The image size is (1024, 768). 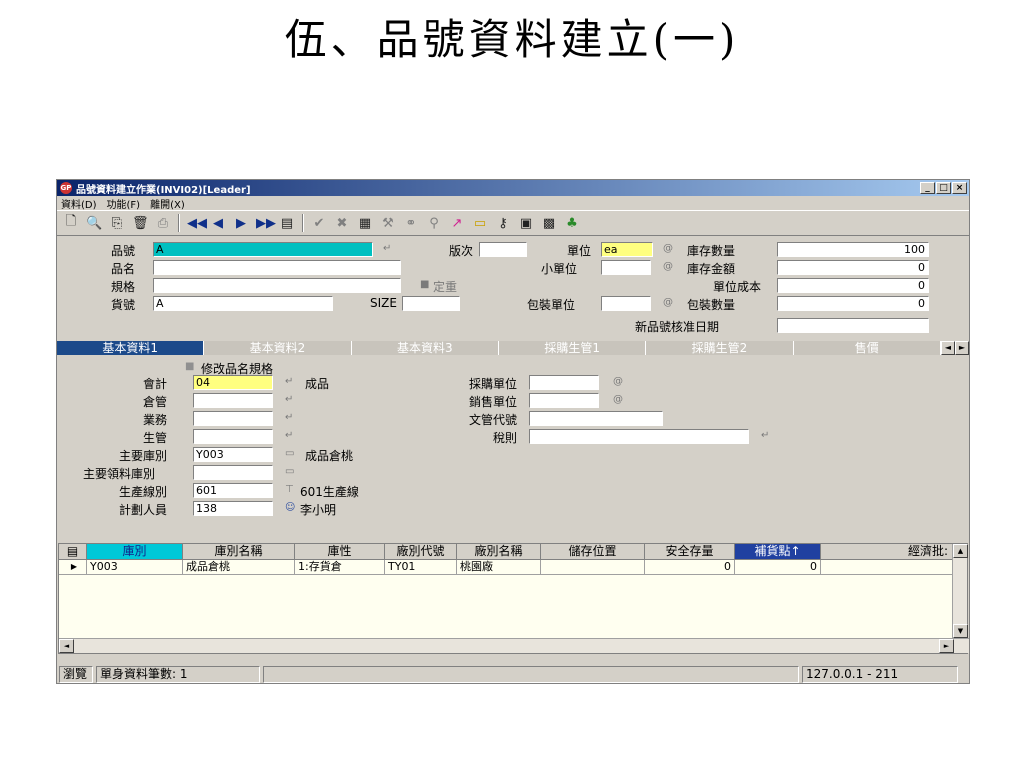 What do you see at coordinates (233, 382) in the screenshot?
I see `accounting-field: 04` at bounding box center [233, 382].